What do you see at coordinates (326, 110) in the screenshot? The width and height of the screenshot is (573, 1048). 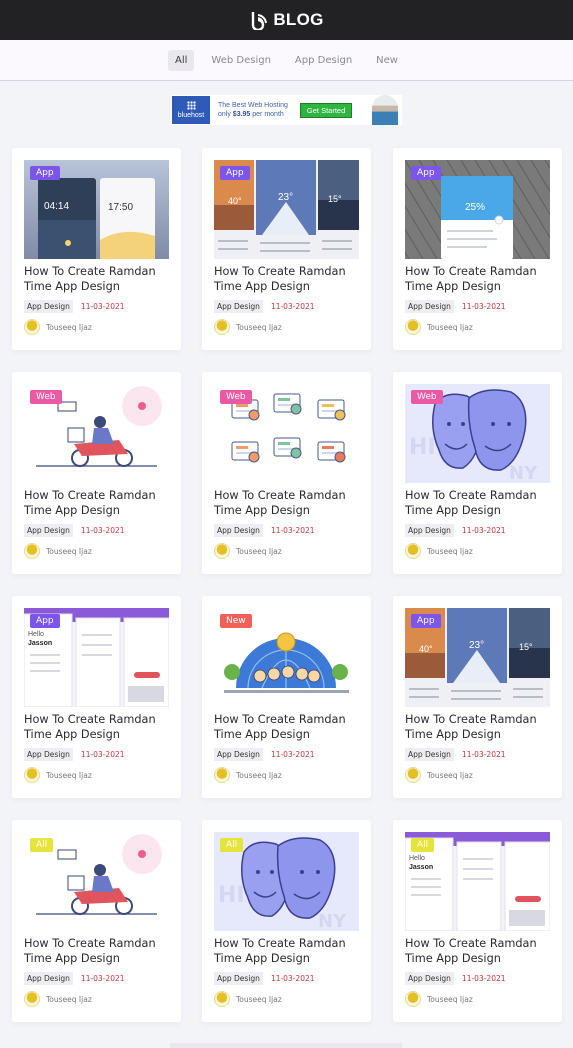 I see `ad-cta-button: Get Started` at bounding box center [326, 110].